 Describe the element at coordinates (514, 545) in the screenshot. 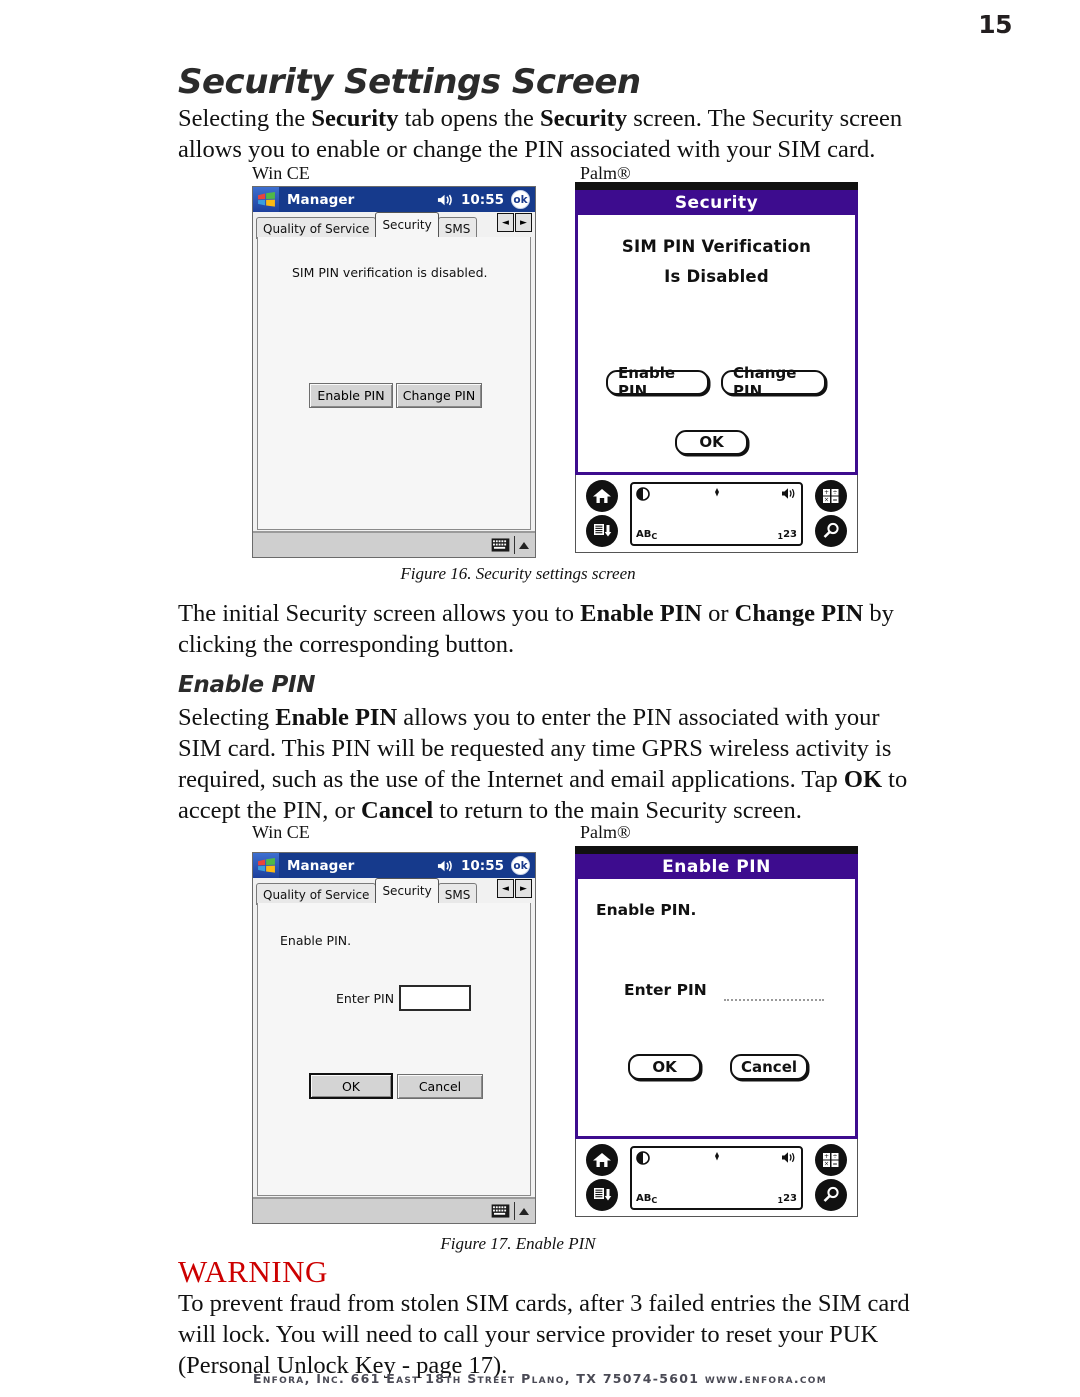

I see `taskbar-divider` at that location.